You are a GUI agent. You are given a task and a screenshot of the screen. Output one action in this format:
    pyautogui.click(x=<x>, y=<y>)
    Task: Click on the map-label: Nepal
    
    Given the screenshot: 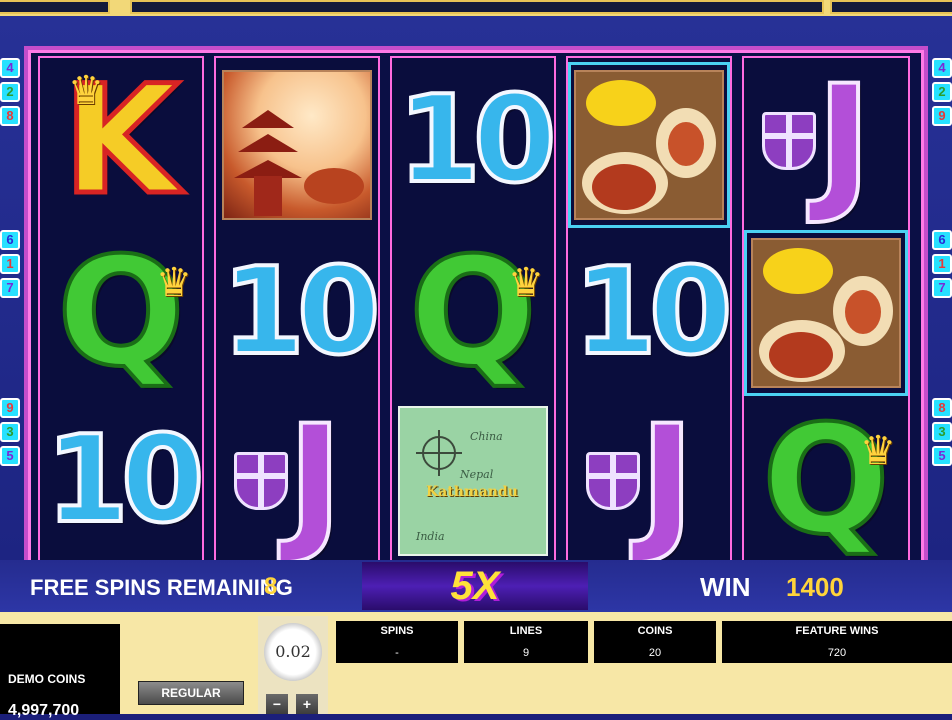 What is the action you would take?
    pyautogui.click(x=477, y=474)
    